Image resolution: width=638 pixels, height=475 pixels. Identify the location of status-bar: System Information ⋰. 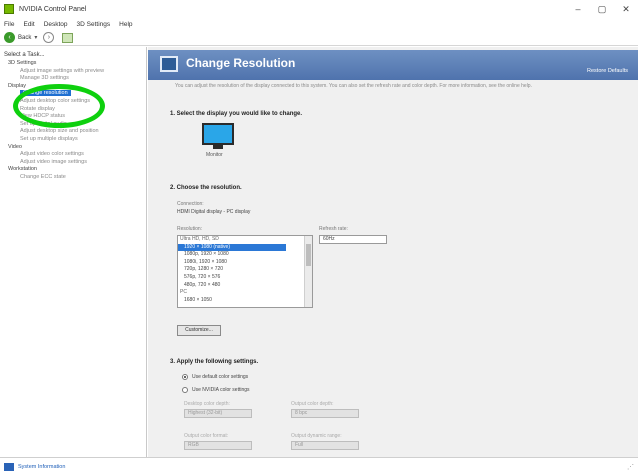
(319, 466).